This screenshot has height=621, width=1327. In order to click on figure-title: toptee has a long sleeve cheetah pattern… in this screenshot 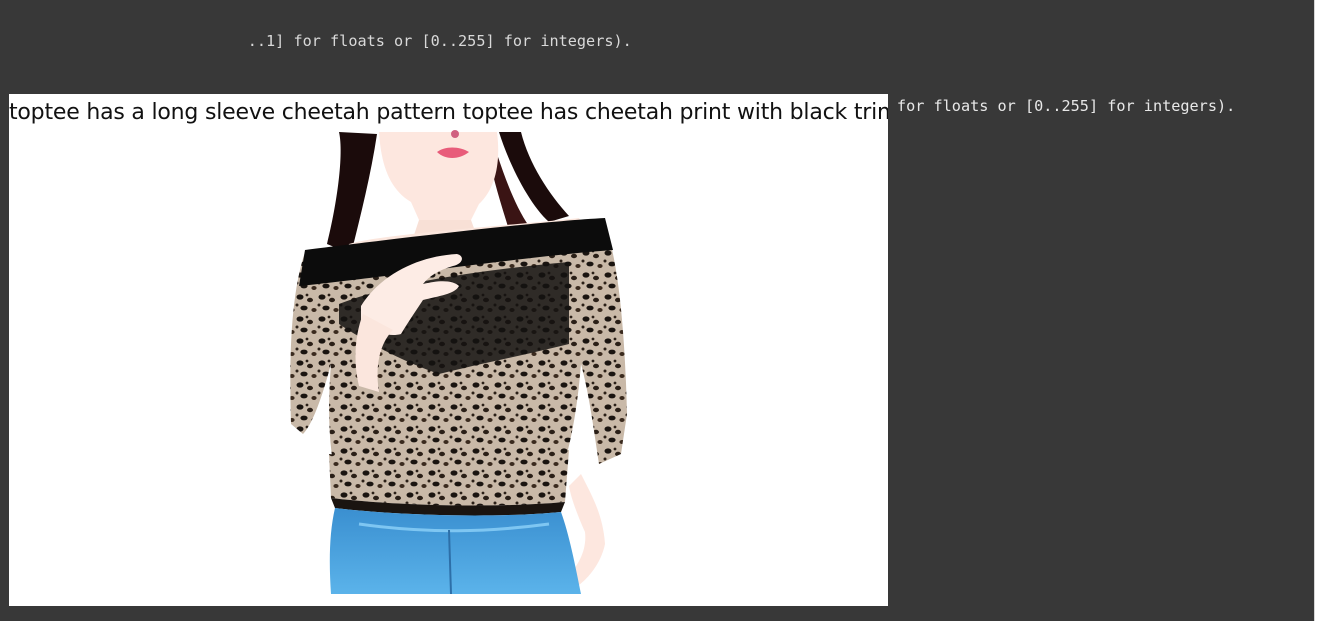, I will do `click(448, 112)`.